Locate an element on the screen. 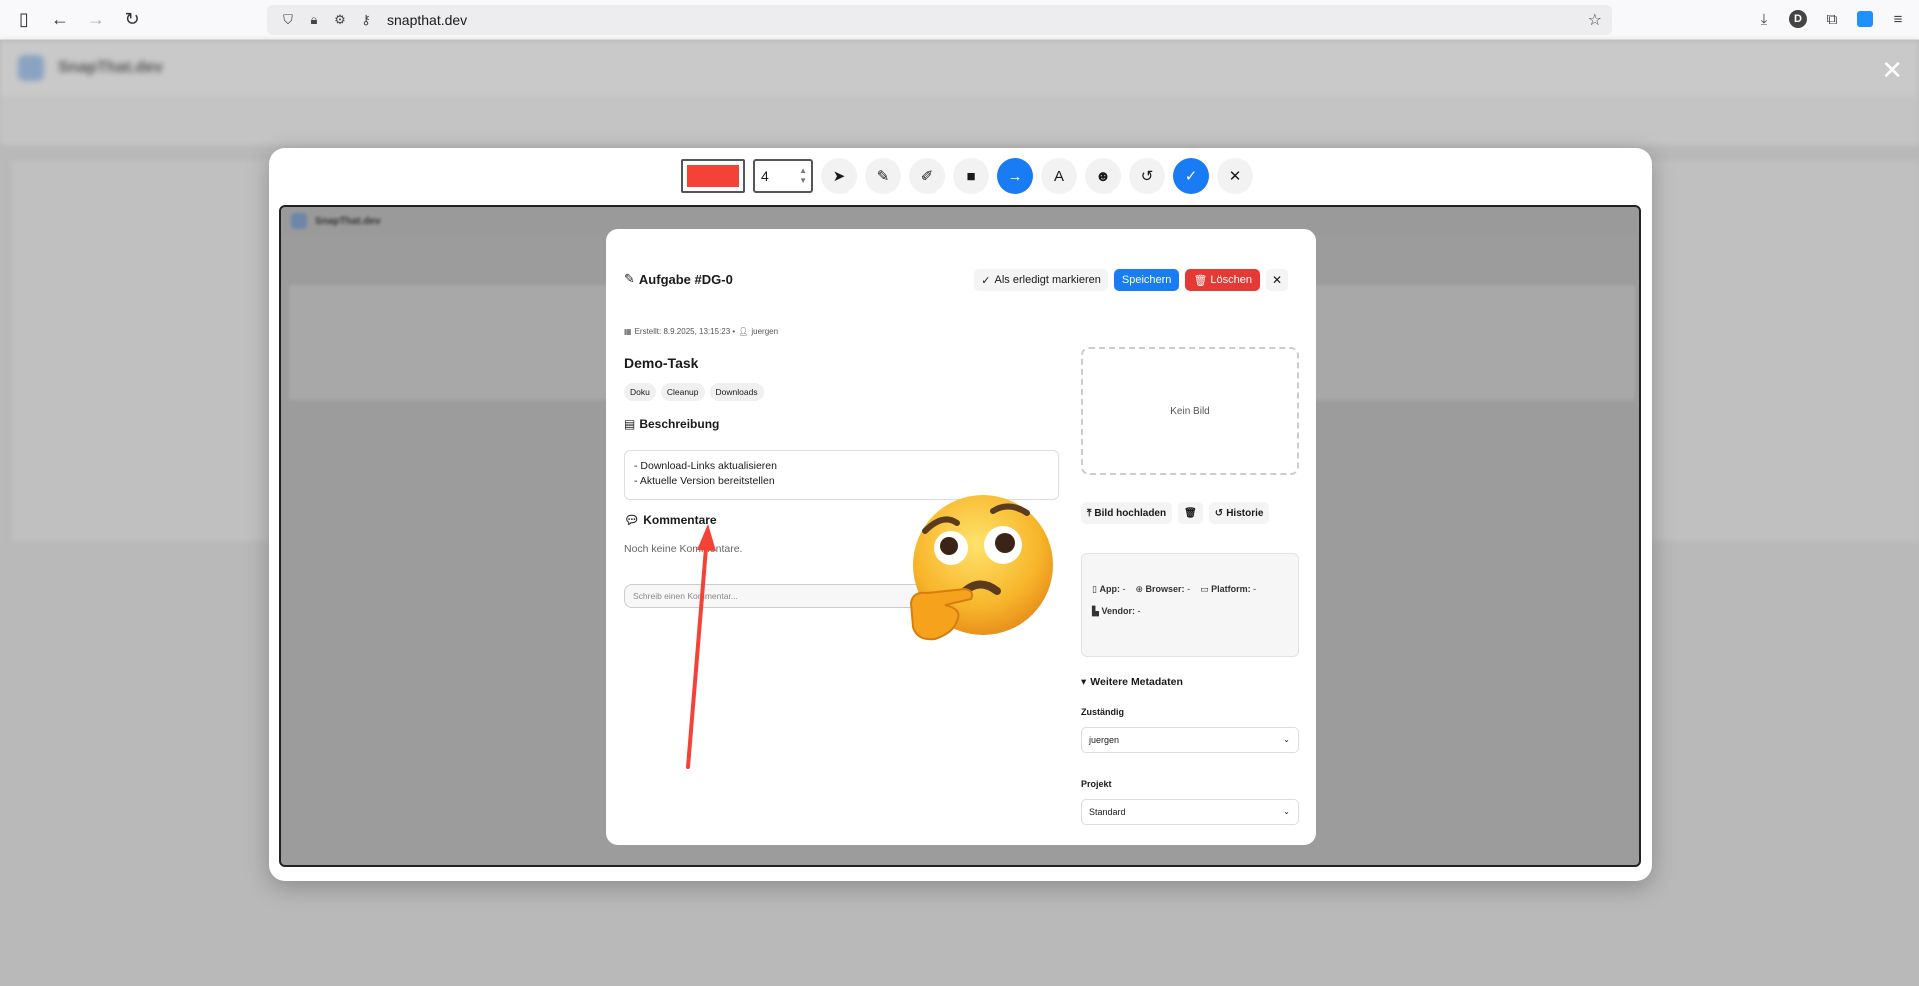  device-app: ▯ App: - is located at coordinates (1109, 589).